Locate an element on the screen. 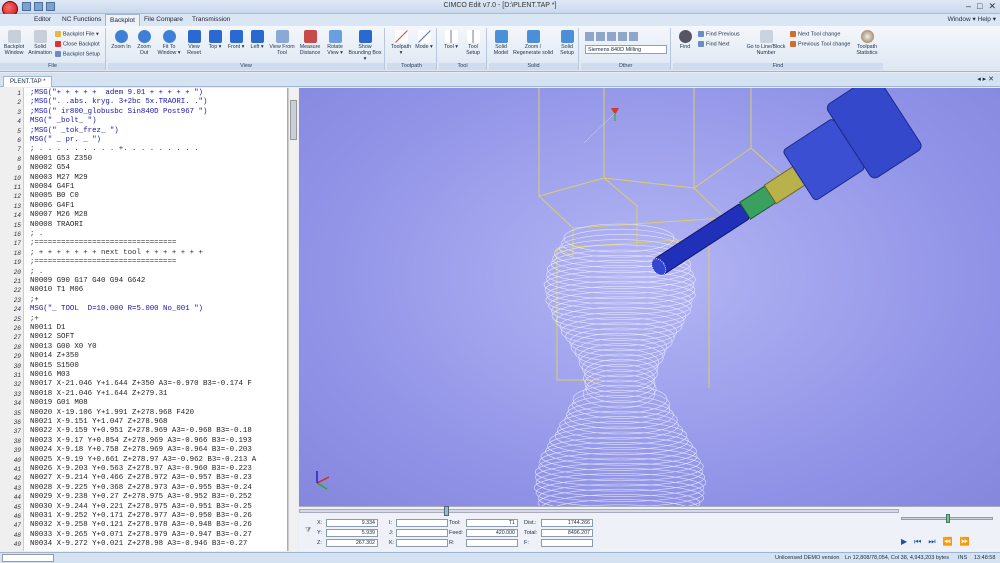 This screenshot has height=563, width=1000. line-number: 17 is located at coordinates (17, 244).